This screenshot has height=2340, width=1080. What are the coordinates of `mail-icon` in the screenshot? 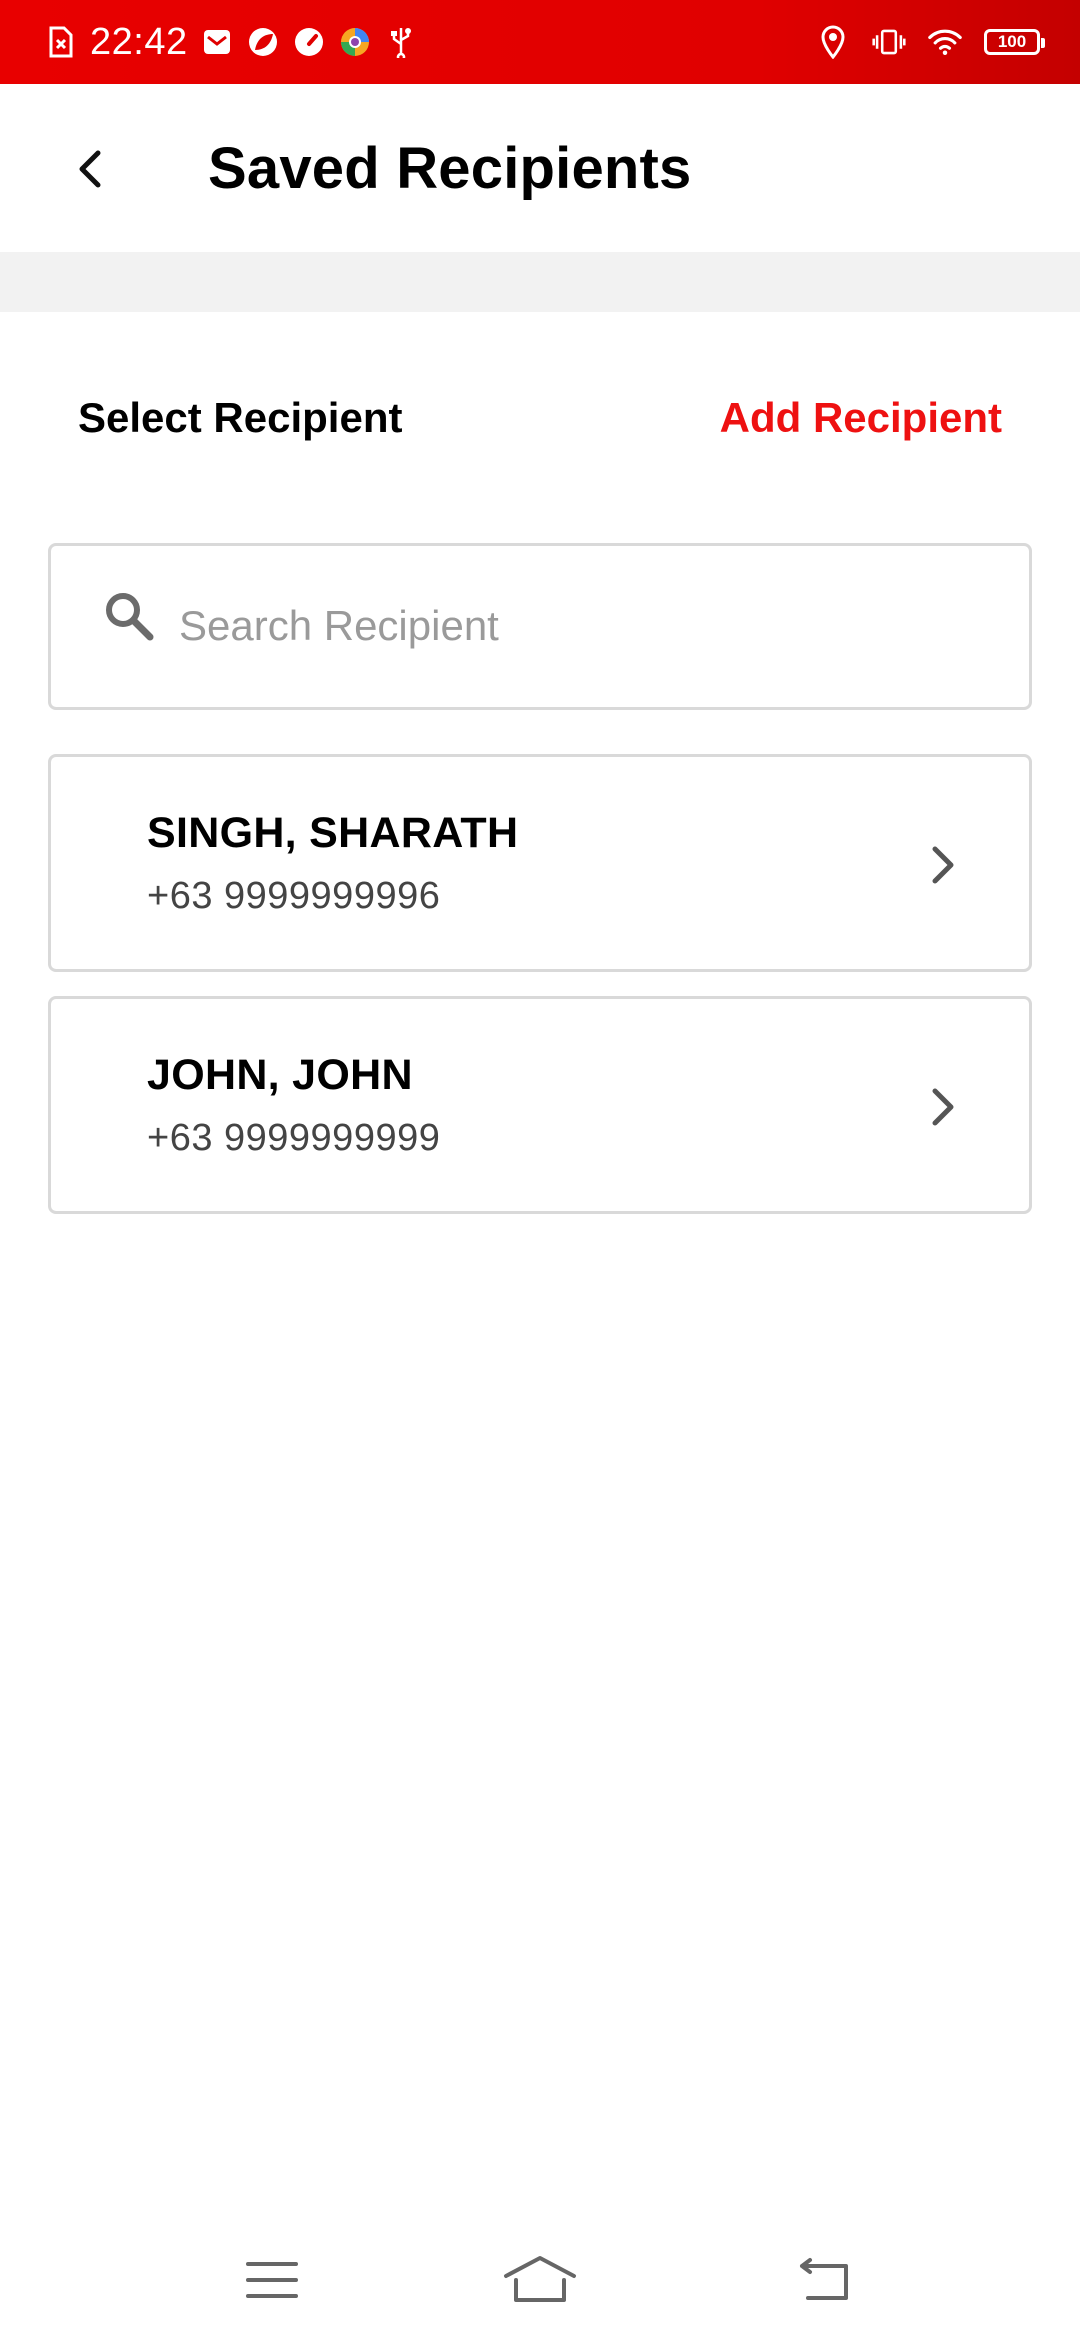 It's located at (217, 42).